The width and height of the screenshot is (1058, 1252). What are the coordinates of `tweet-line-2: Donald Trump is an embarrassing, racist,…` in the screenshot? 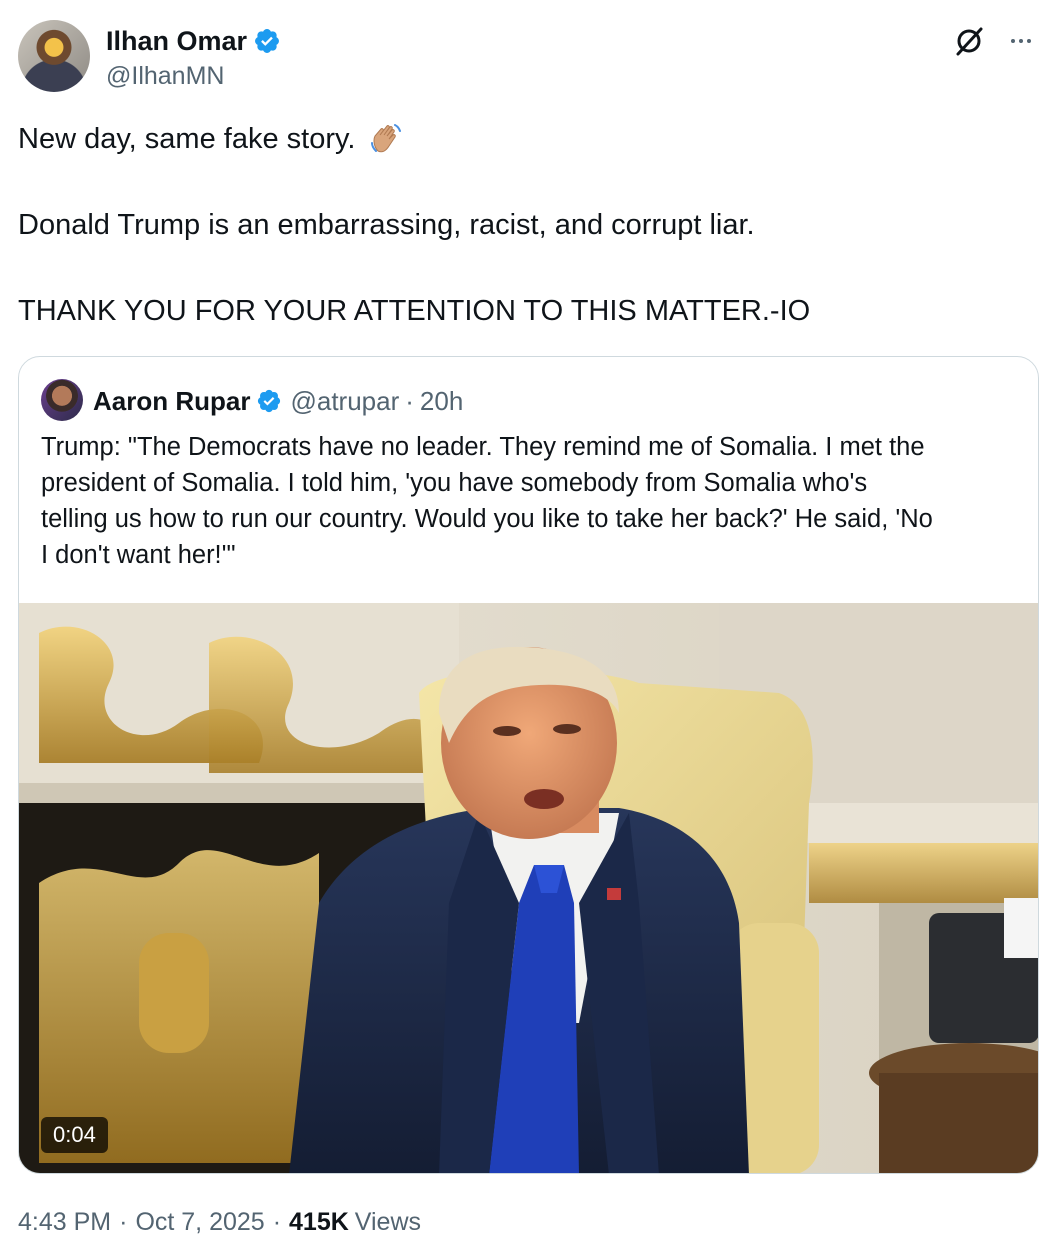 It's located at (386, 225).